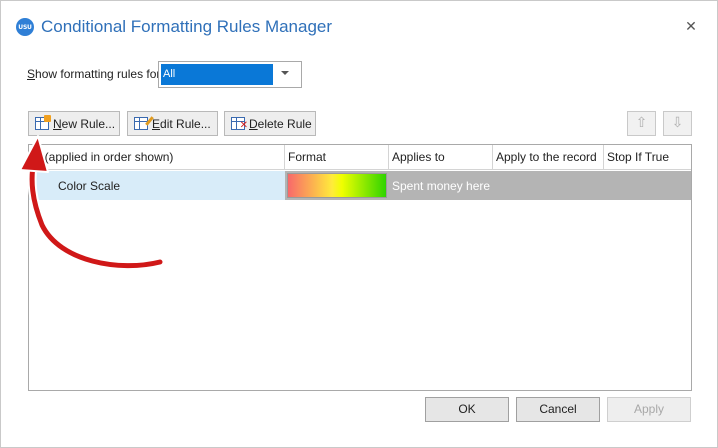 The height and width of the screenshot is (448, 718). Describe the element at coordinates (43, 122) in the screenshot. I see `new-rule-icon` at that location.